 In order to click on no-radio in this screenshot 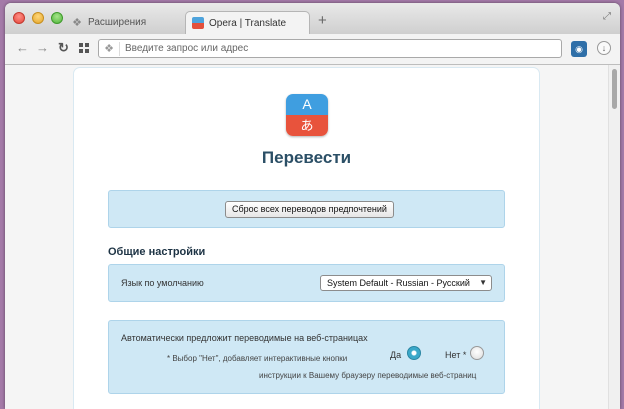, I will do `click(477, 353)`.